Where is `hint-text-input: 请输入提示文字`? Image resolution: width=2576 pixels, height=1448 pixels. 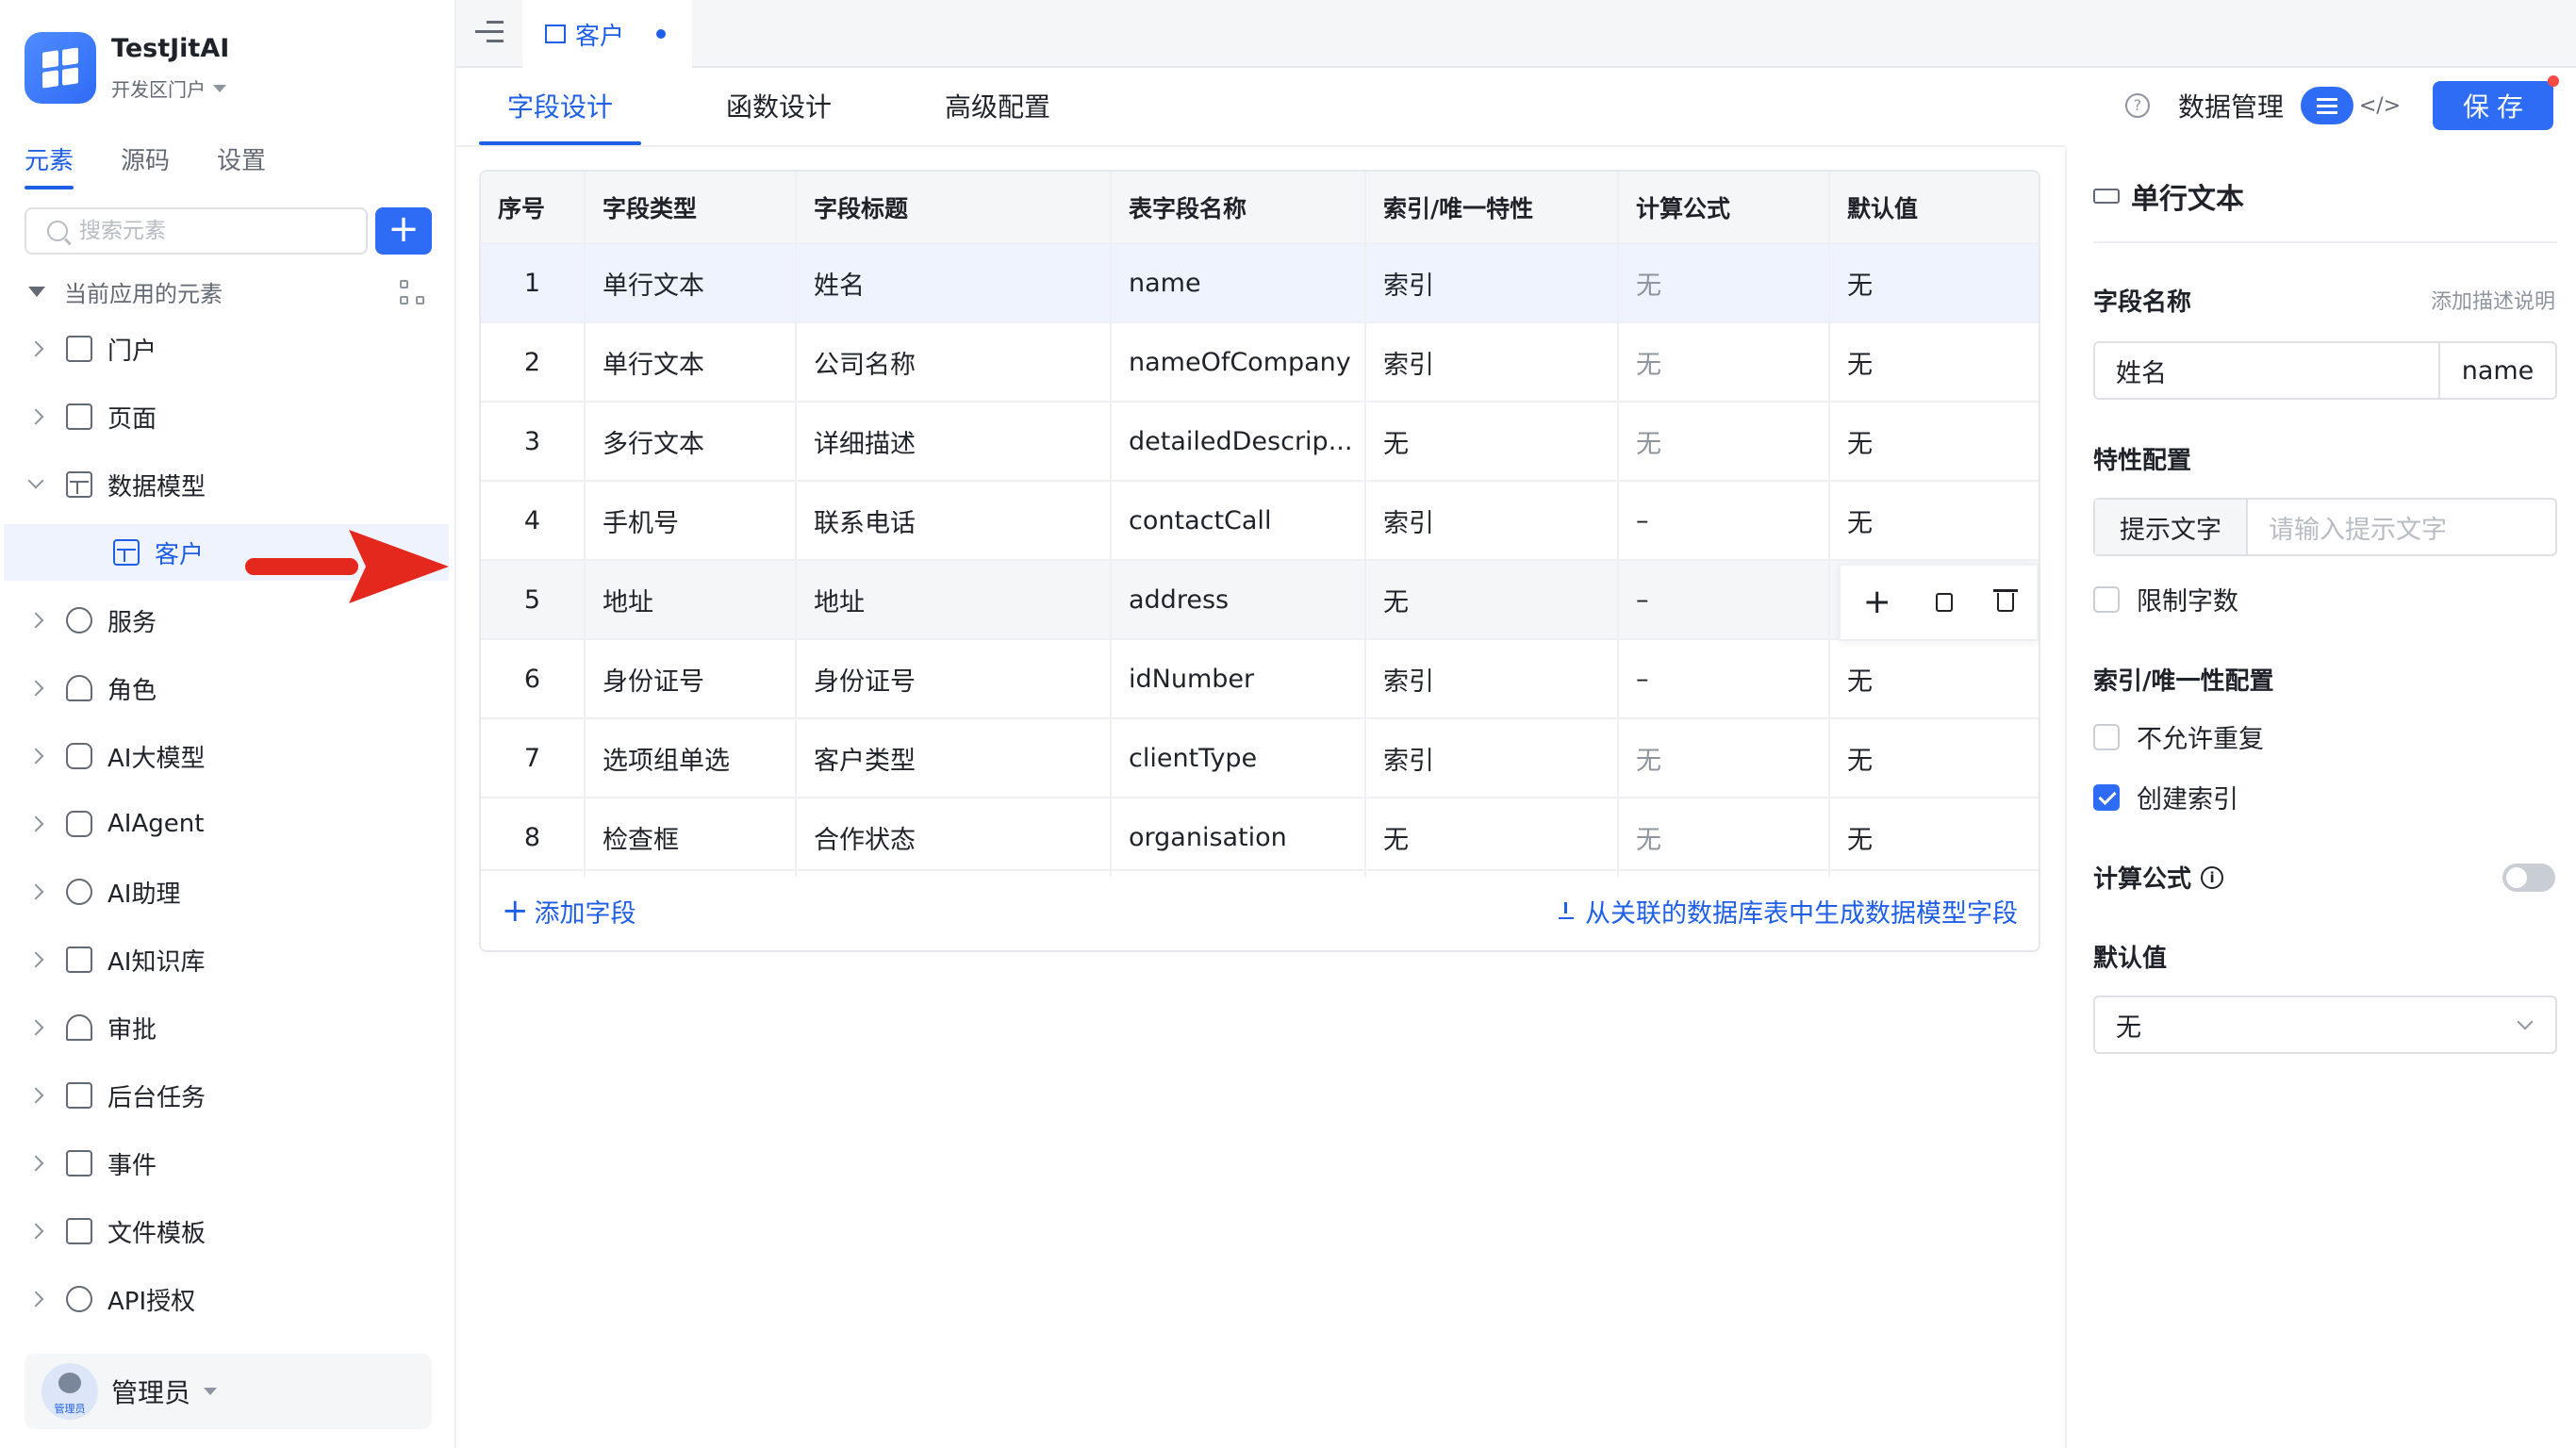
hint-text-input: 请输入提示文字 is located at coordinates (2401, 527).